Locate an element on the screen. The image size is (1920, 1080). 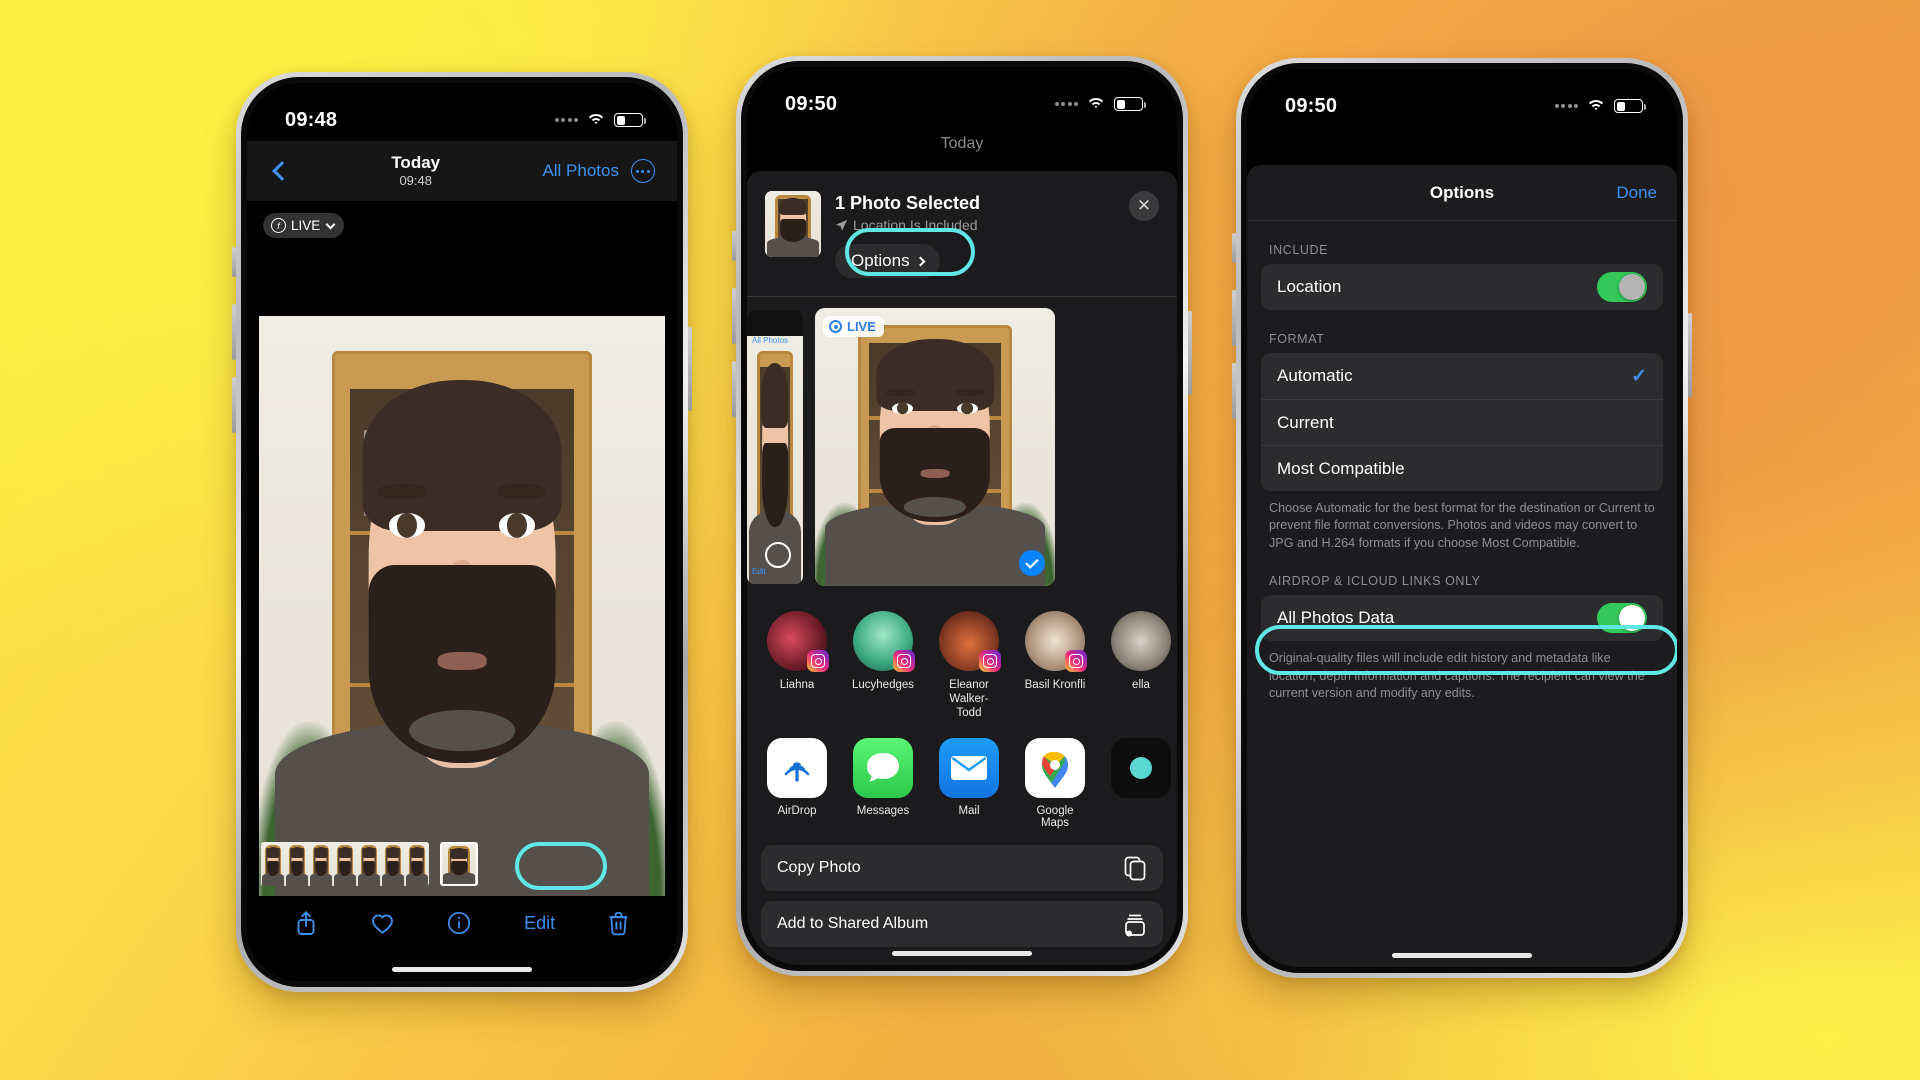
preview-main-photo: LIVE is located at coordinates (935, 447).